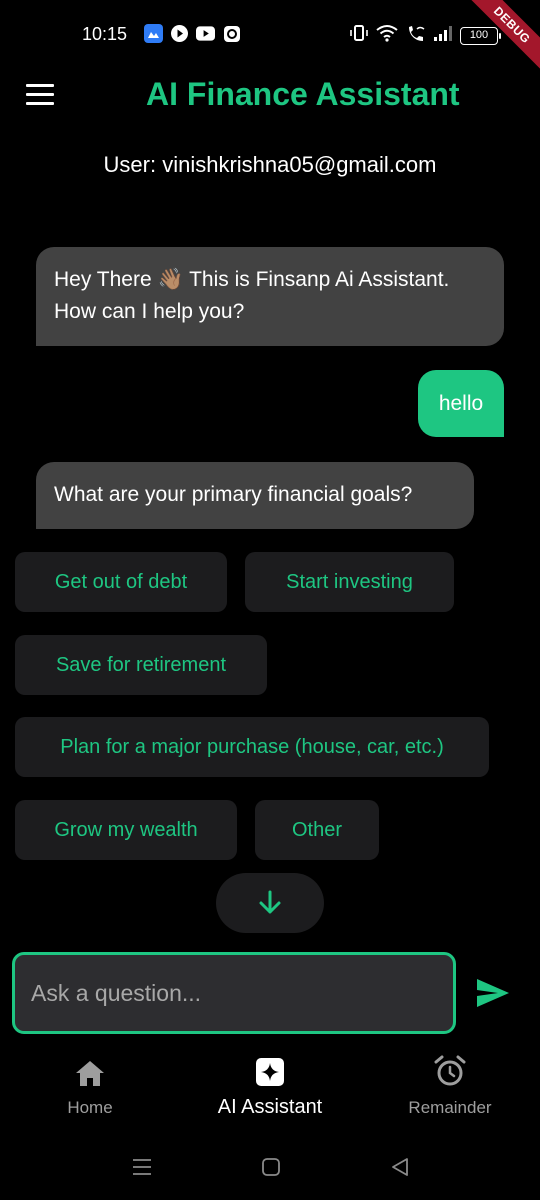  I want to click on play-circle-icon, so click(179, 33).